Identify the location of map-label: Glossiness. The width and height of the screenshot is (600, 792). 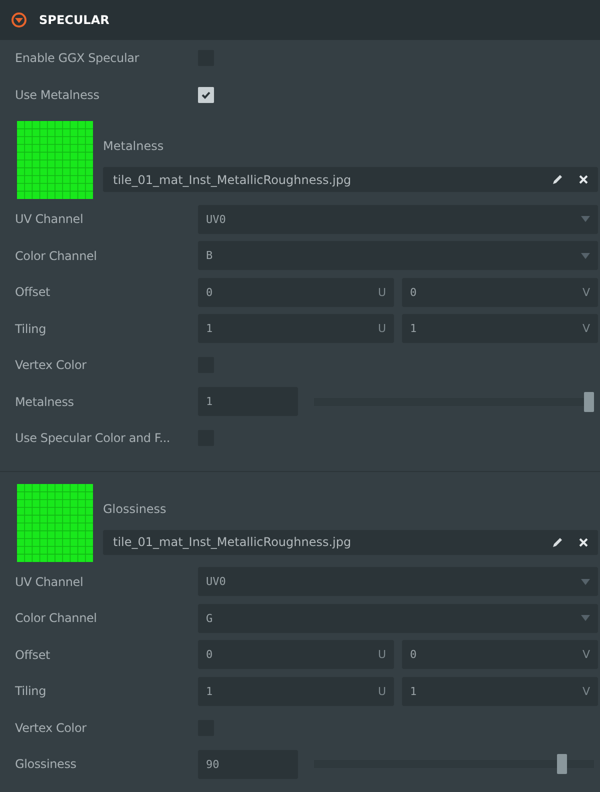
(135, 509).